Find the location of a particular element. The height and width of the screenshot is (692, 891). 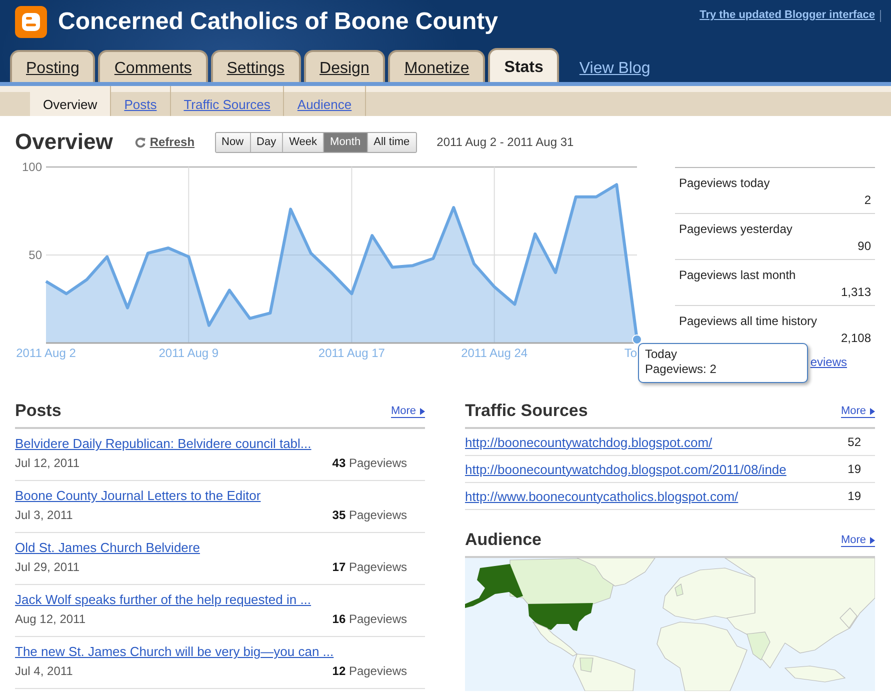

stat-value: 2,108 is located at coordinates (855, 338).